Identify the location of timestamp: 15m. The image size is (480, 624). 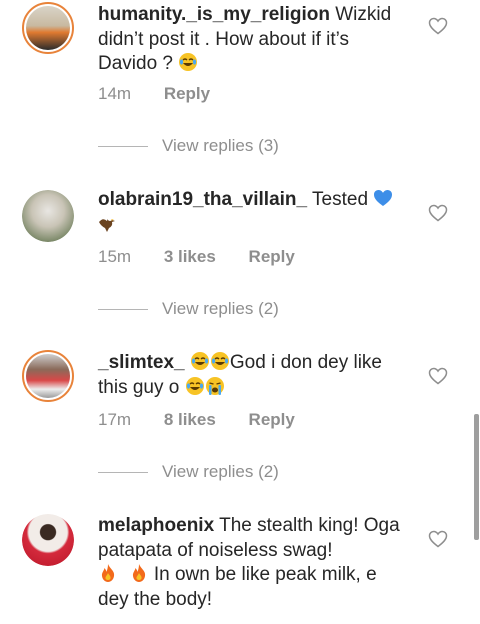
(115, 256).